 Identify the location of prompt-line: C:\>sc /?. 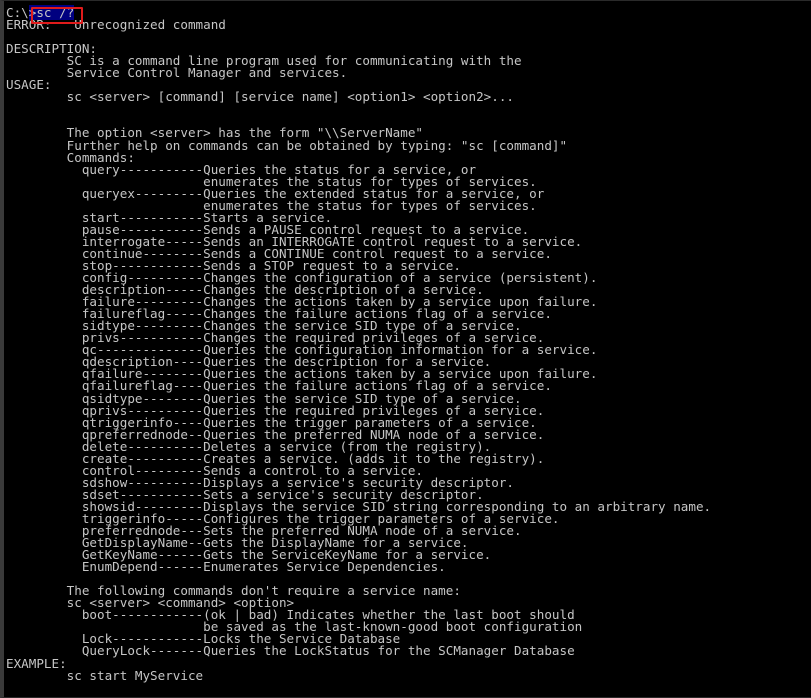
(408, 12).